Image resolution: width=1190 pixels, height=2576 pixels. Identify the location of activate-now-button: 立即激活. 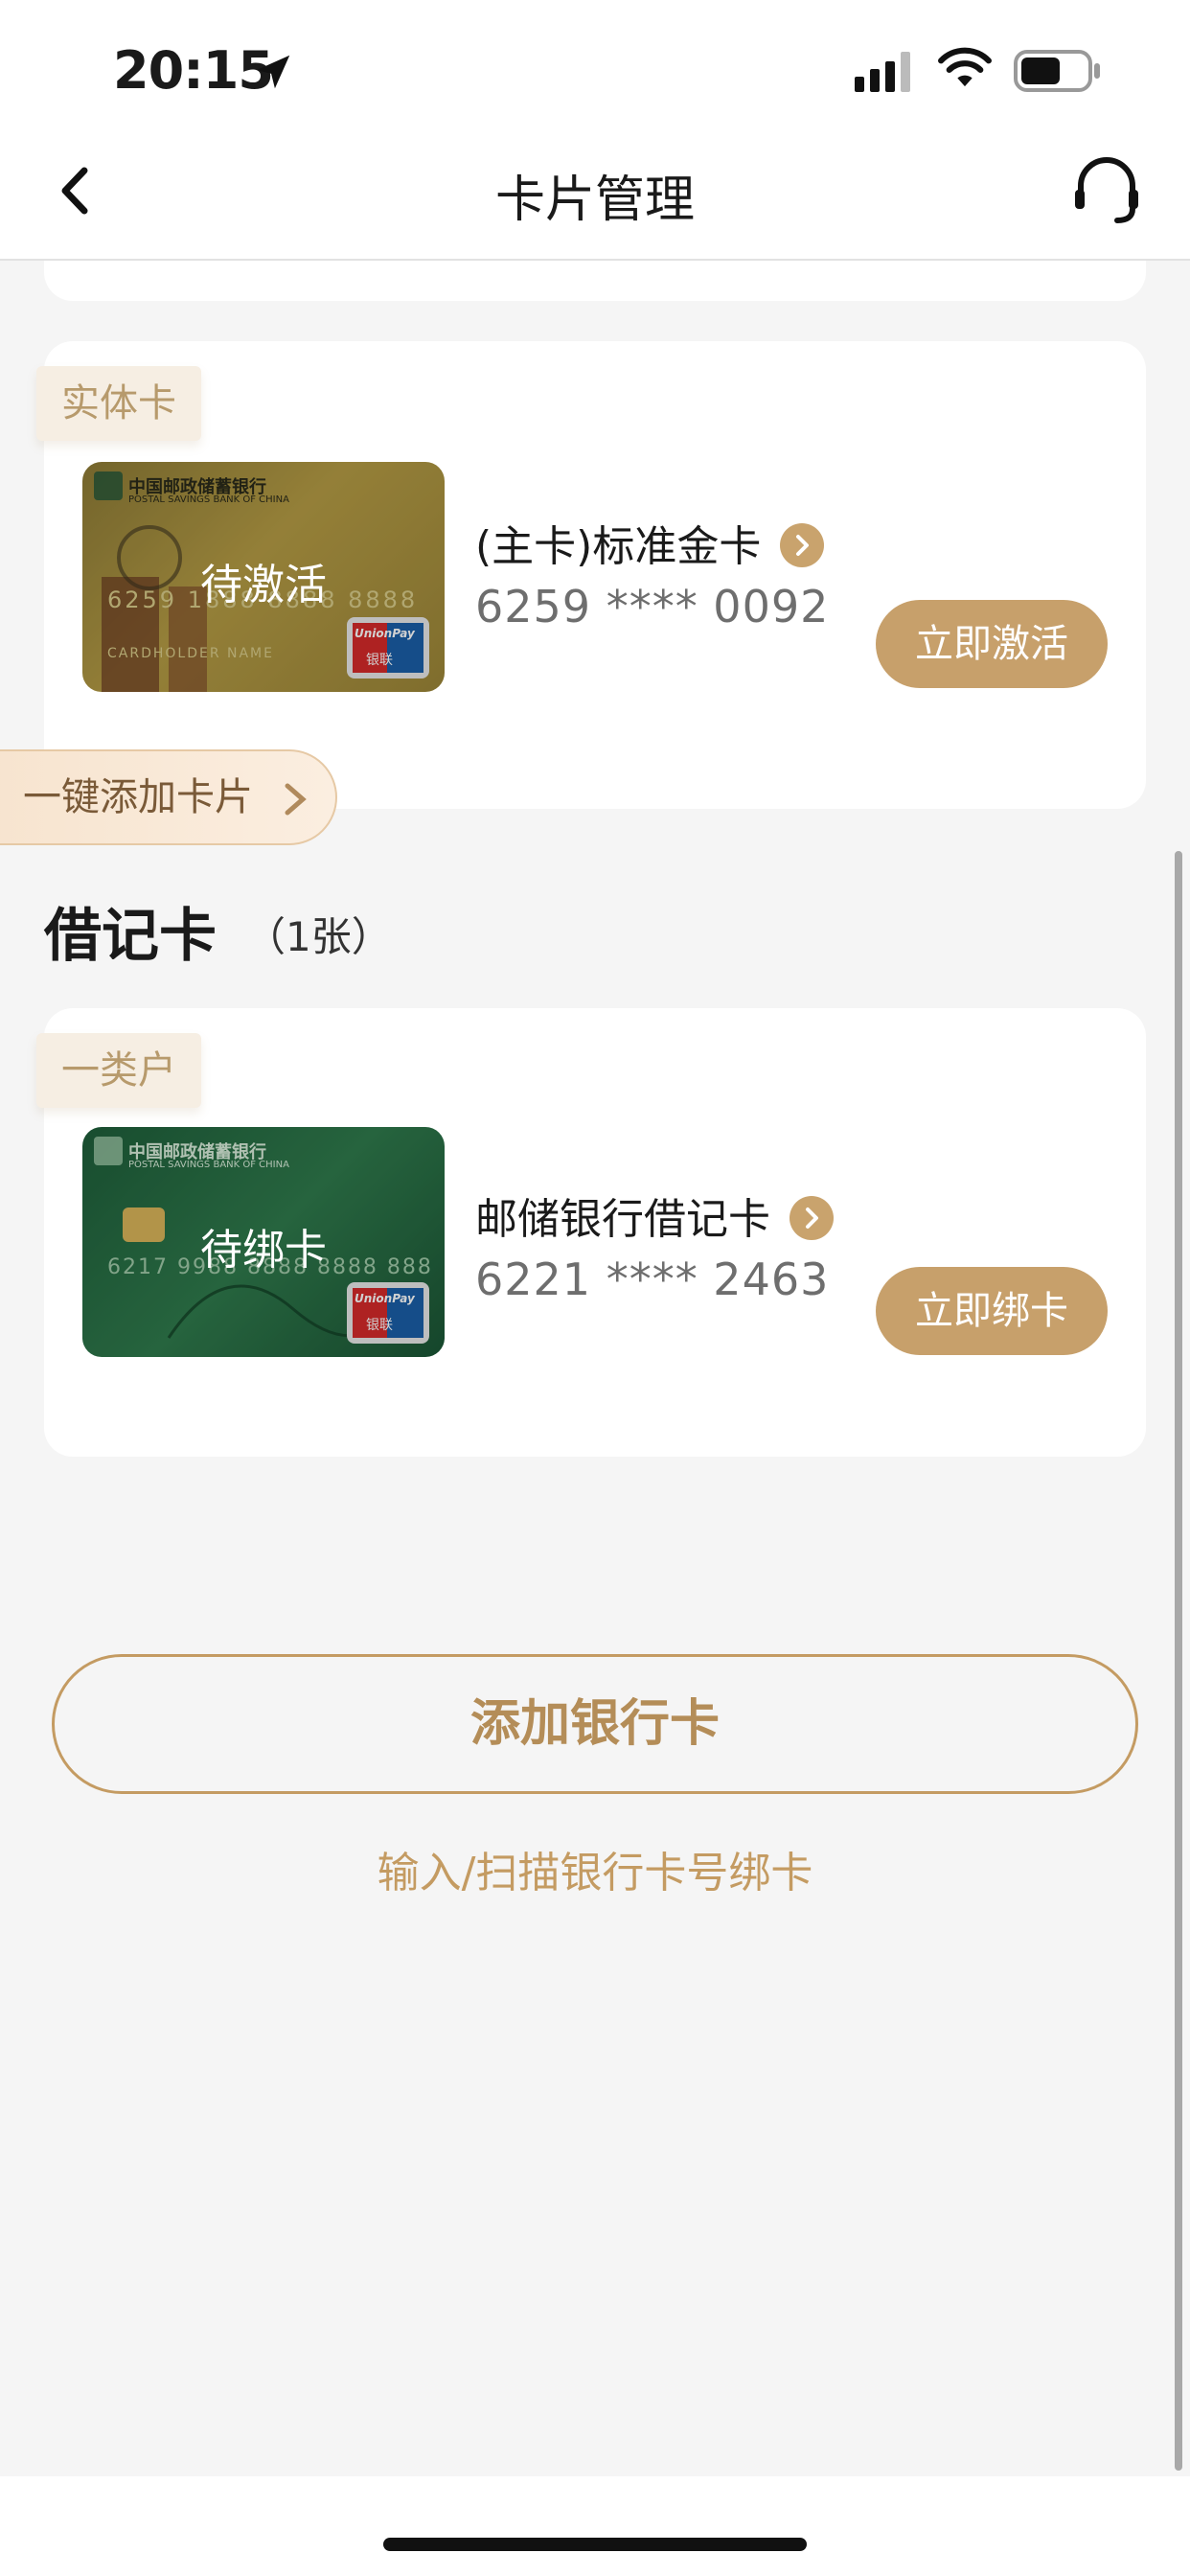
(992, 644).